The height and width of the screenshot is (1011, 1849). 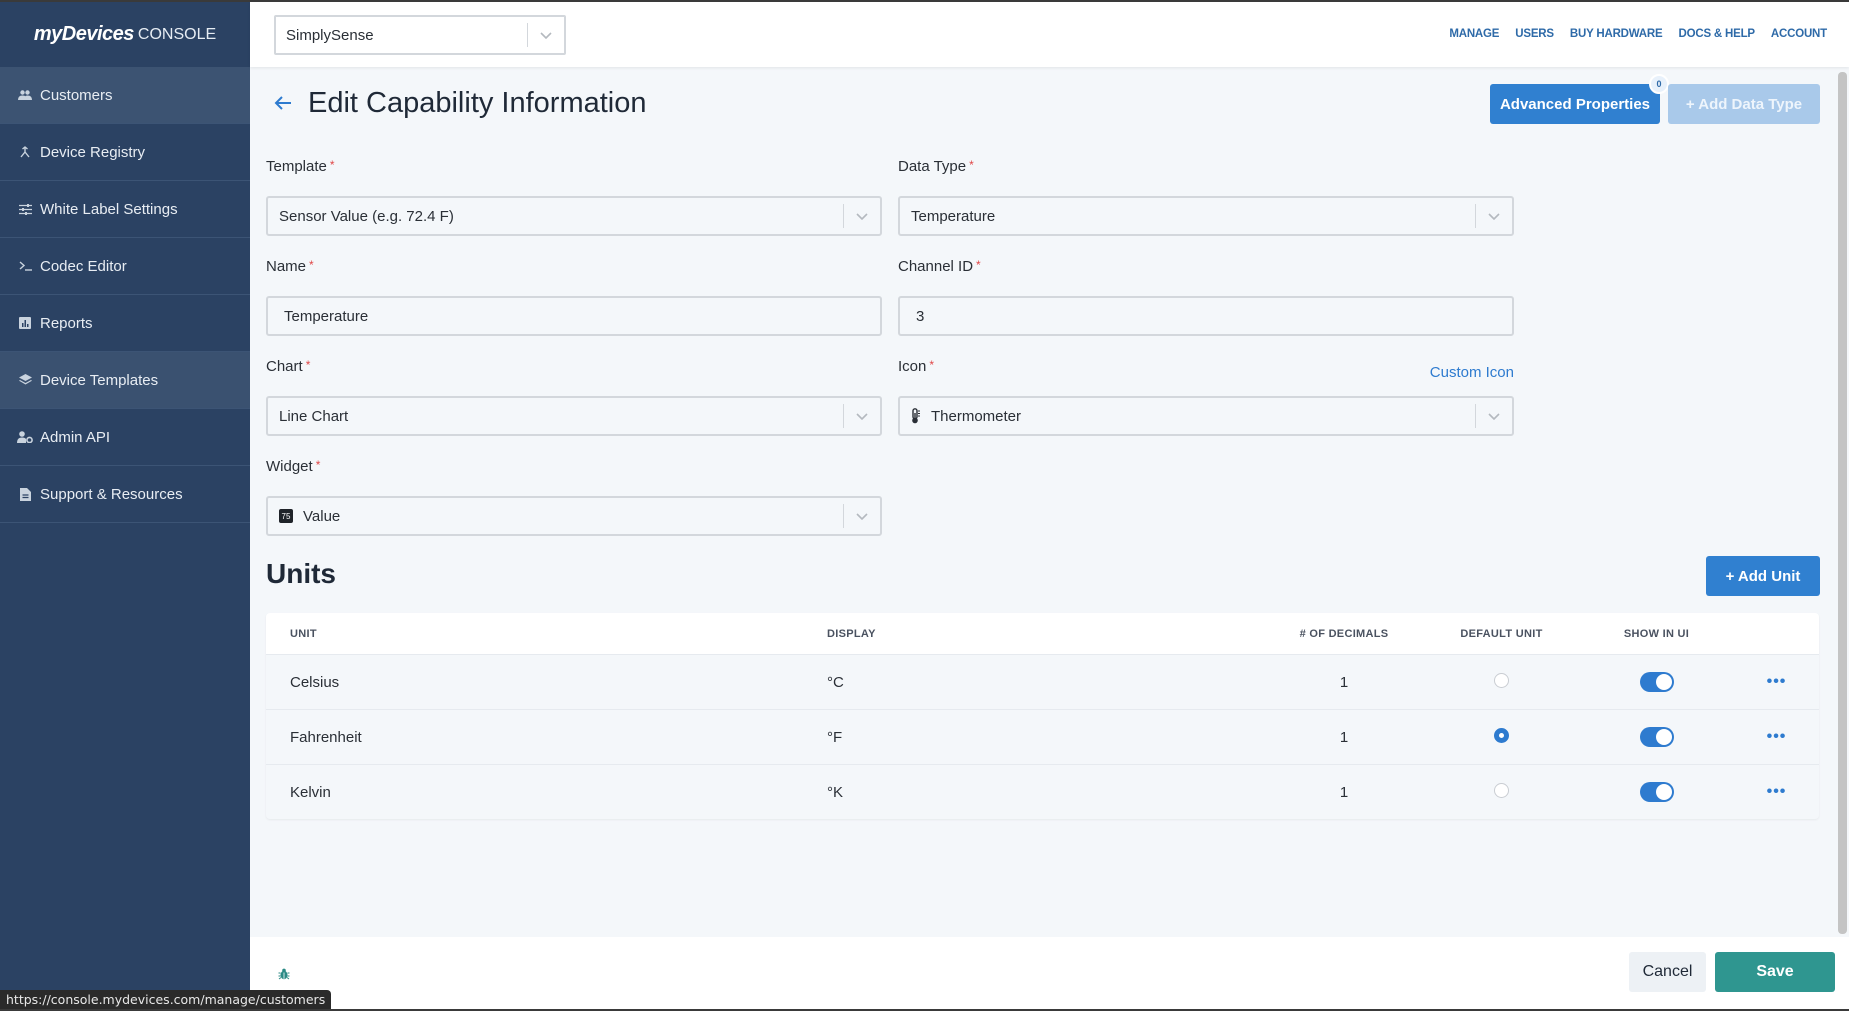 What do you see at coordinates (25, 380) in the screenshot?
I see `layers-icon` at bounding box center [25, 380].